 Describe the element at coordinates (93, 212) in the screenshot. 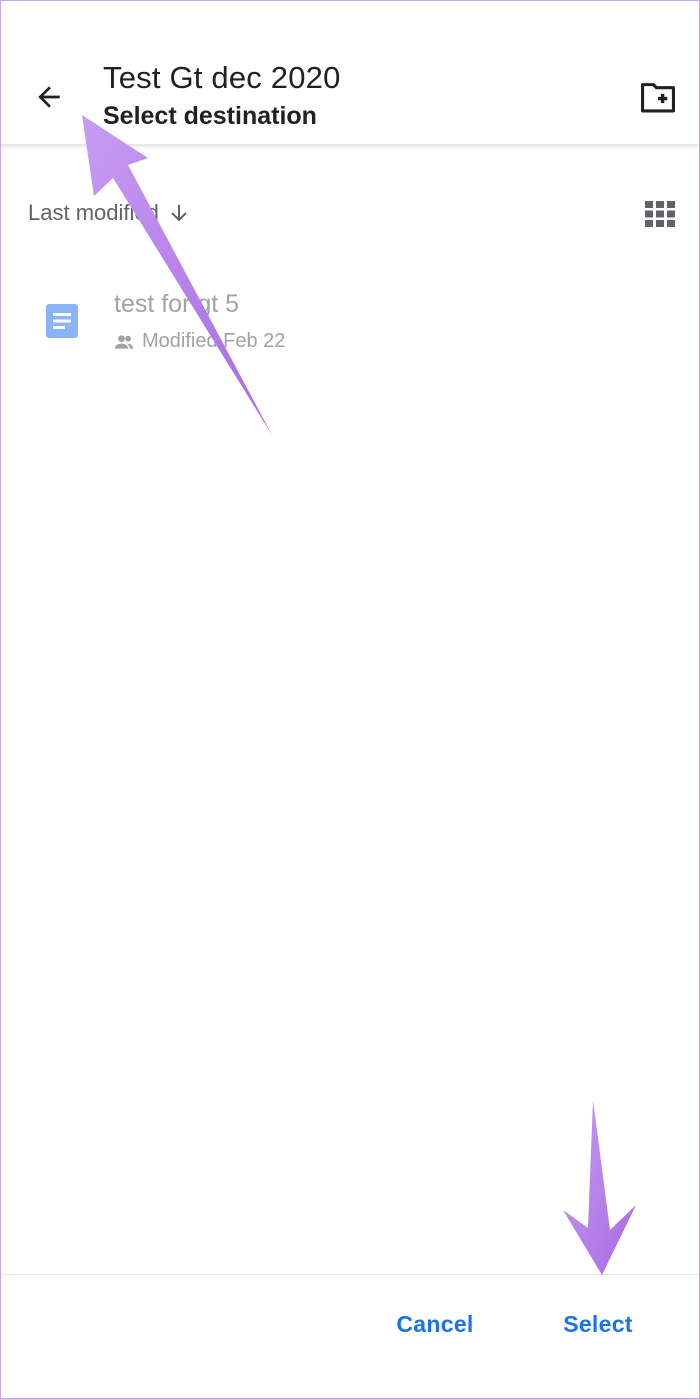

I see `sort-label: Last modified` at that location.